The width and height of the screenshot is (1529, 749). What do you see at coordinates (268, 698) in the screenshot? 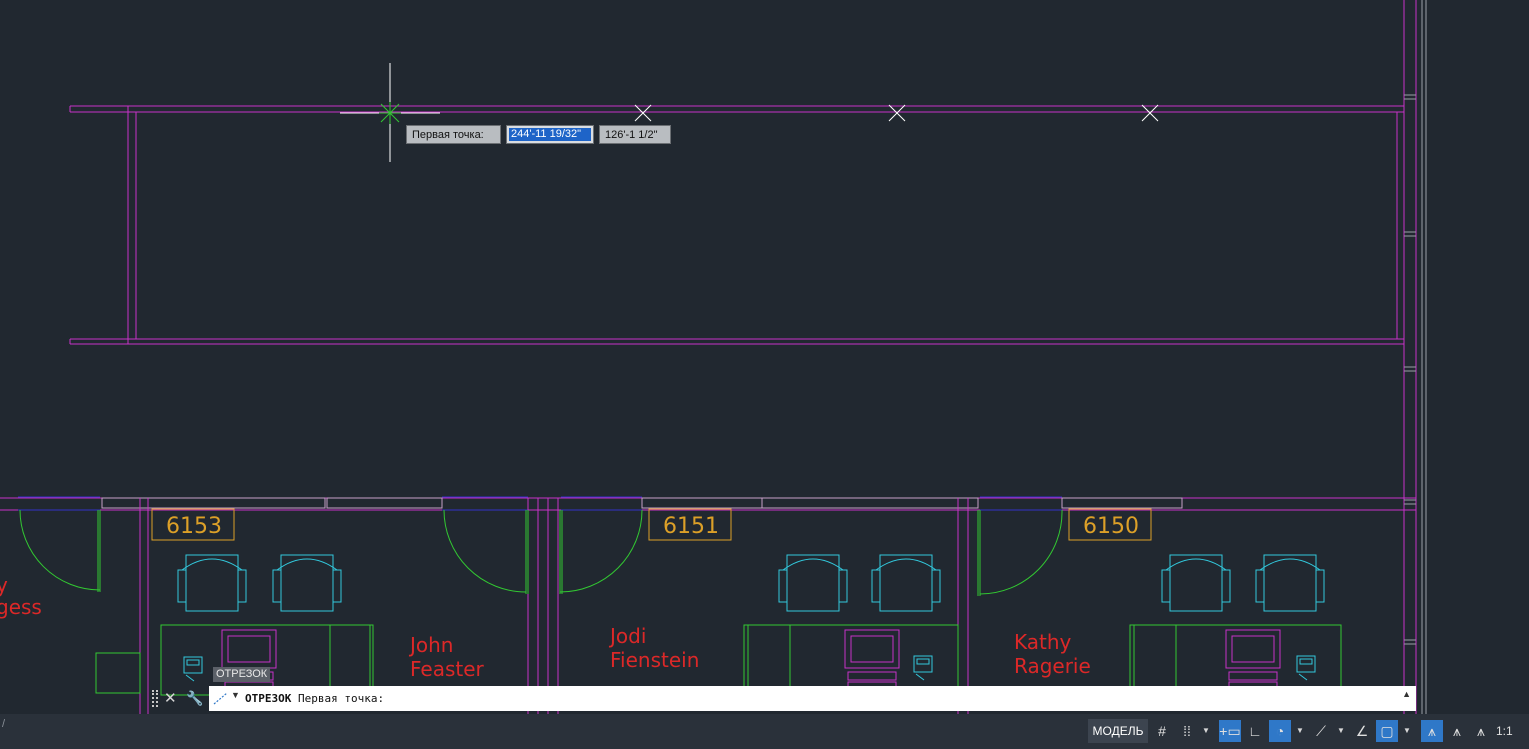
I see `command-name: ОТРЕЗОК` at bounding box center [268, 698].